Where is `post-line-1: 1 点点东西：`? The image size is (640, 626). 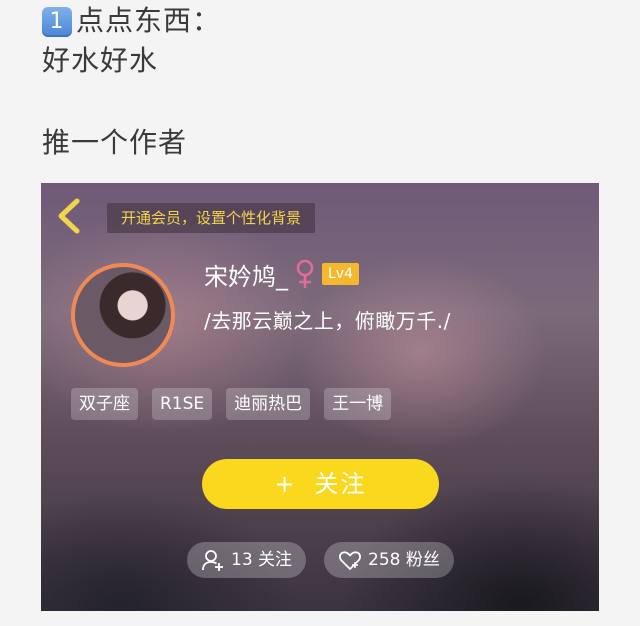 post-line-1: 1 点点东西： is located at coordinates (131, 21).